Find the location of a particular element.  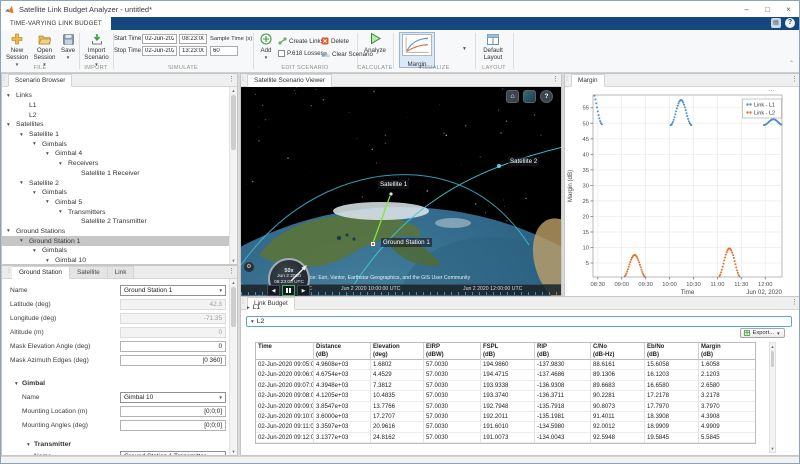

property-scrollbar: ▲ ▼ is located at coordinates (233, 367).